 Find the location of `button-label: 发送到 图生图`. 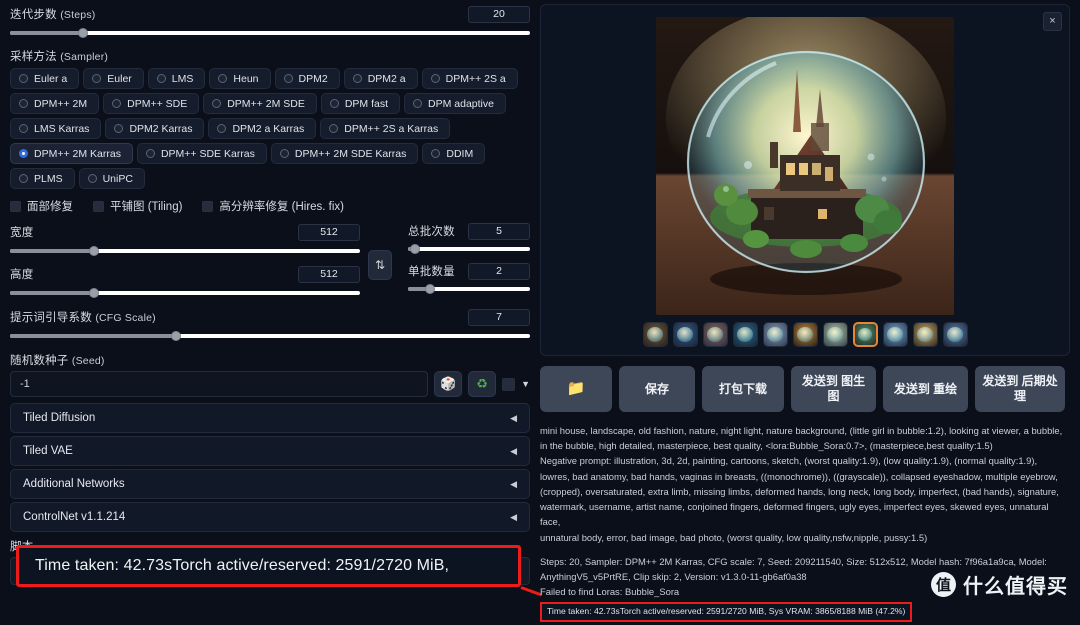

button-label: 发送到 图生图 is located at coordinates (833, 388).